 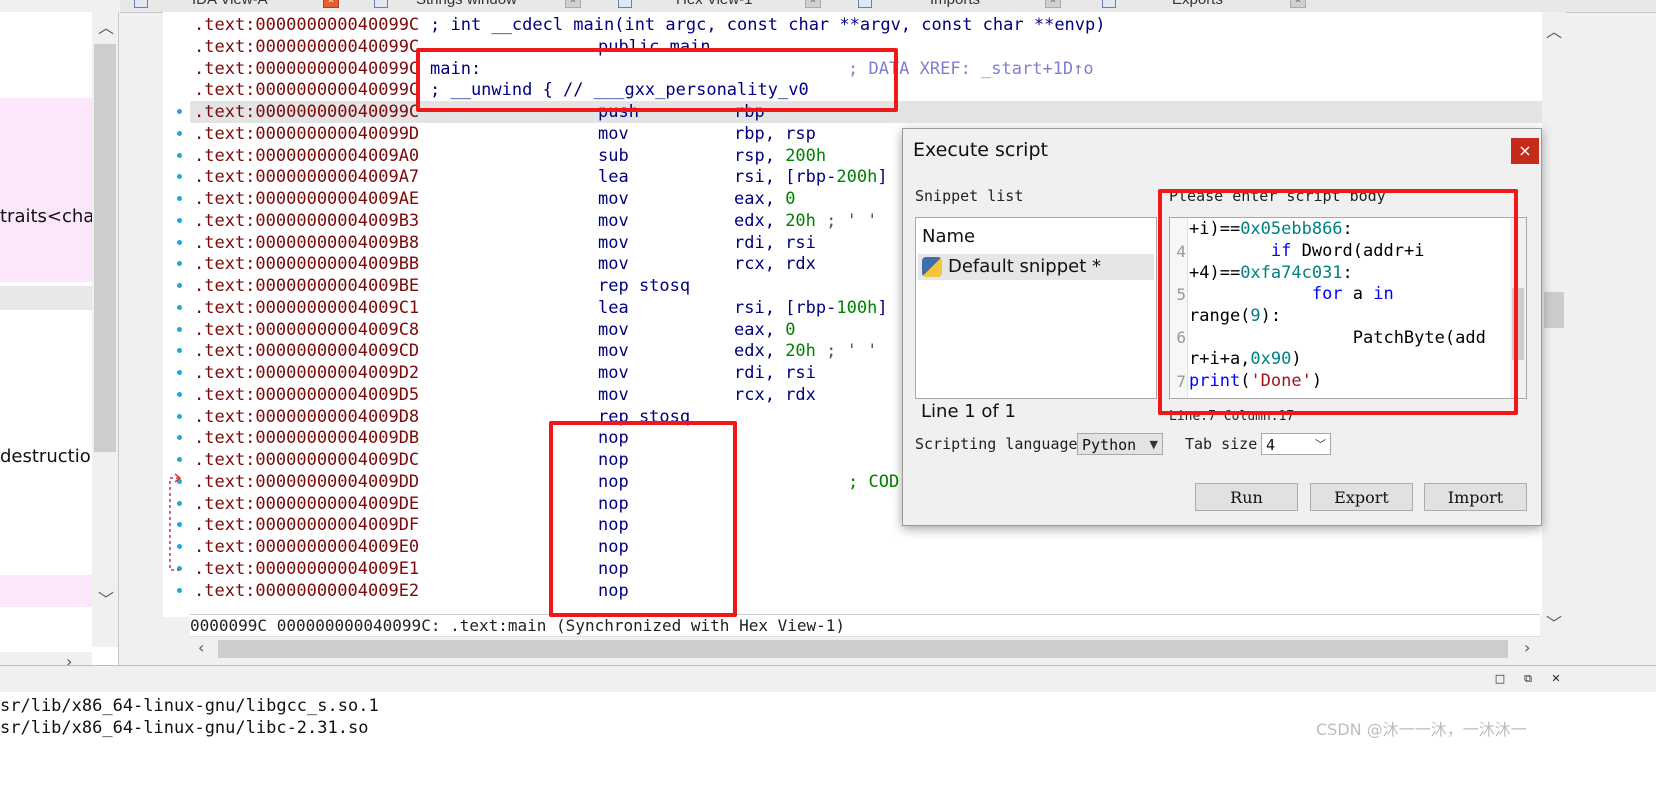 What do you see at coordinates (51, 216) in the screenshot?
I see `function-list-item: traits<char` at bounding box center [51, 216].